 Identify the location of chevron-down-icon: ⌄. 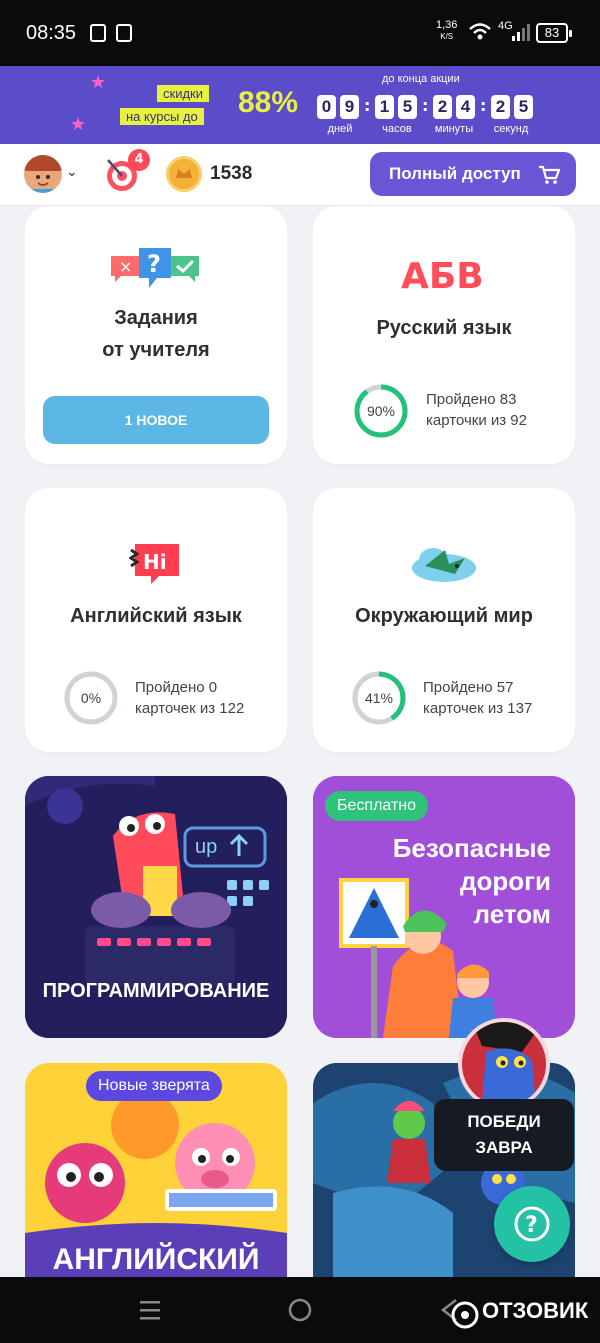
(72, 172).